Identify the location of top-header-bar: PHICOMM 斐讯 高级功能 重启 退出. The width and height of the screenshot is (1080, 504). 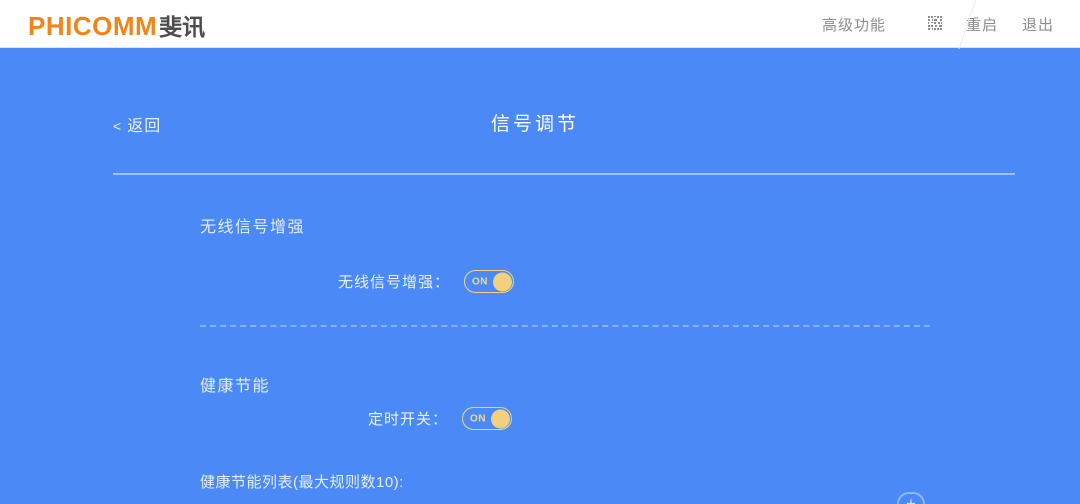
(540, 28).